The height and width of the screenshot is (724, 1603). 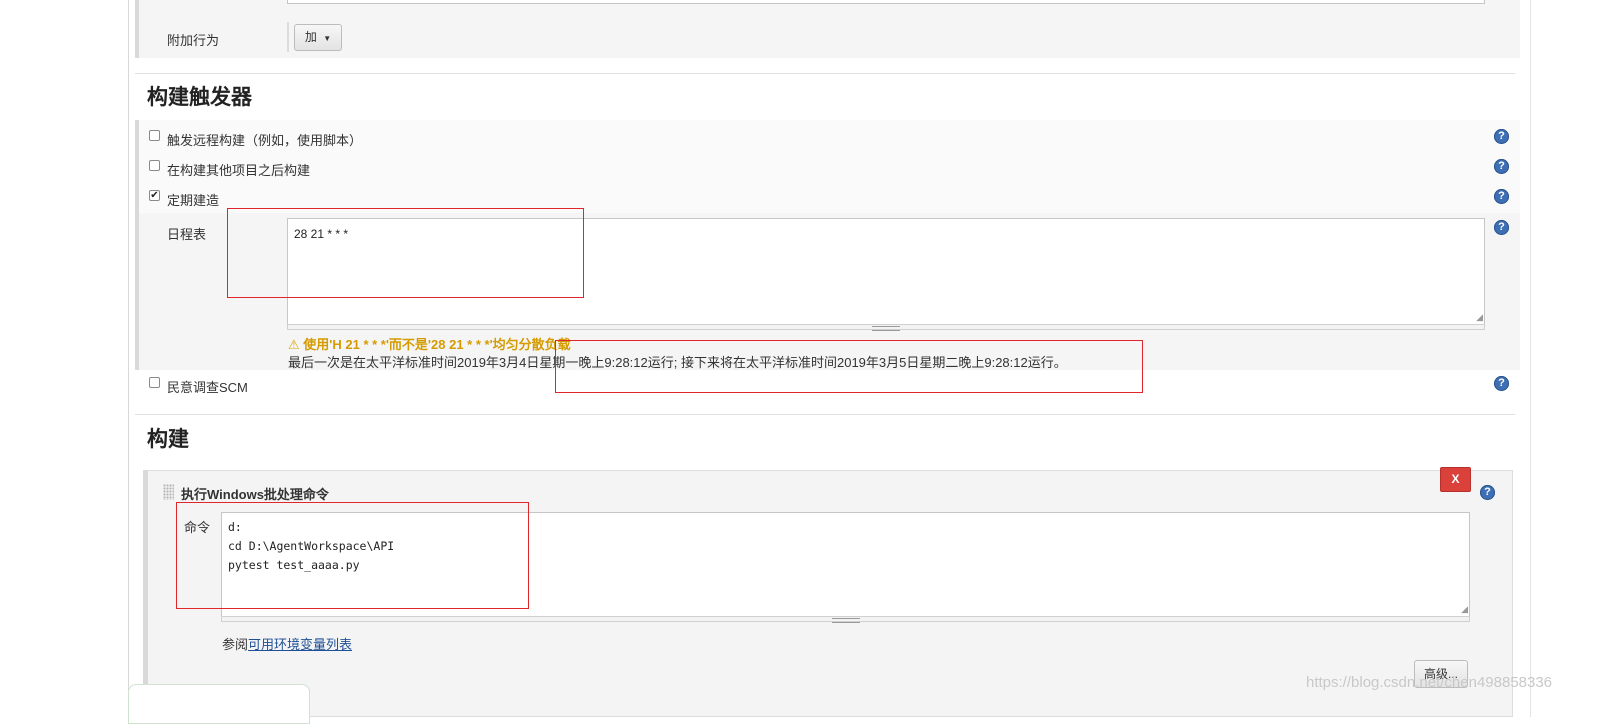 I want to click on schedule-warning-text: 使用'H 21 * * *'而不是'28 21 * * *'均匀分散负载, so click(x=437, y=344).